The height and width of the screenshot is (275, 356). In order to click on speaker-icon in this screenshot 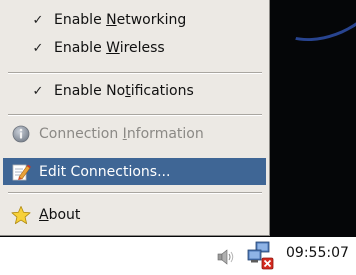, I will do `click(226, 259)`.